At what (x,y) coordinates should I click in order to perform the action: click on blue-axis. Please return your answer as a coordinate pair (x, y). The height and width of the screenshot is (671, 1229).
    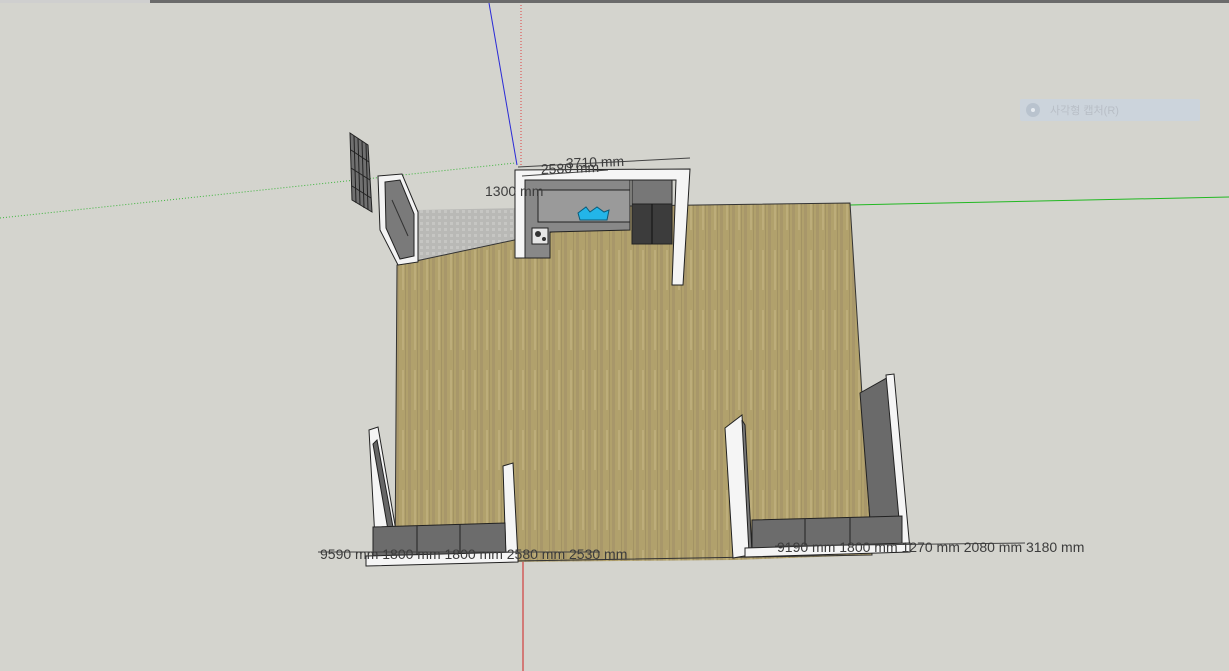
    Looking at the image, I should click on (503, 84).